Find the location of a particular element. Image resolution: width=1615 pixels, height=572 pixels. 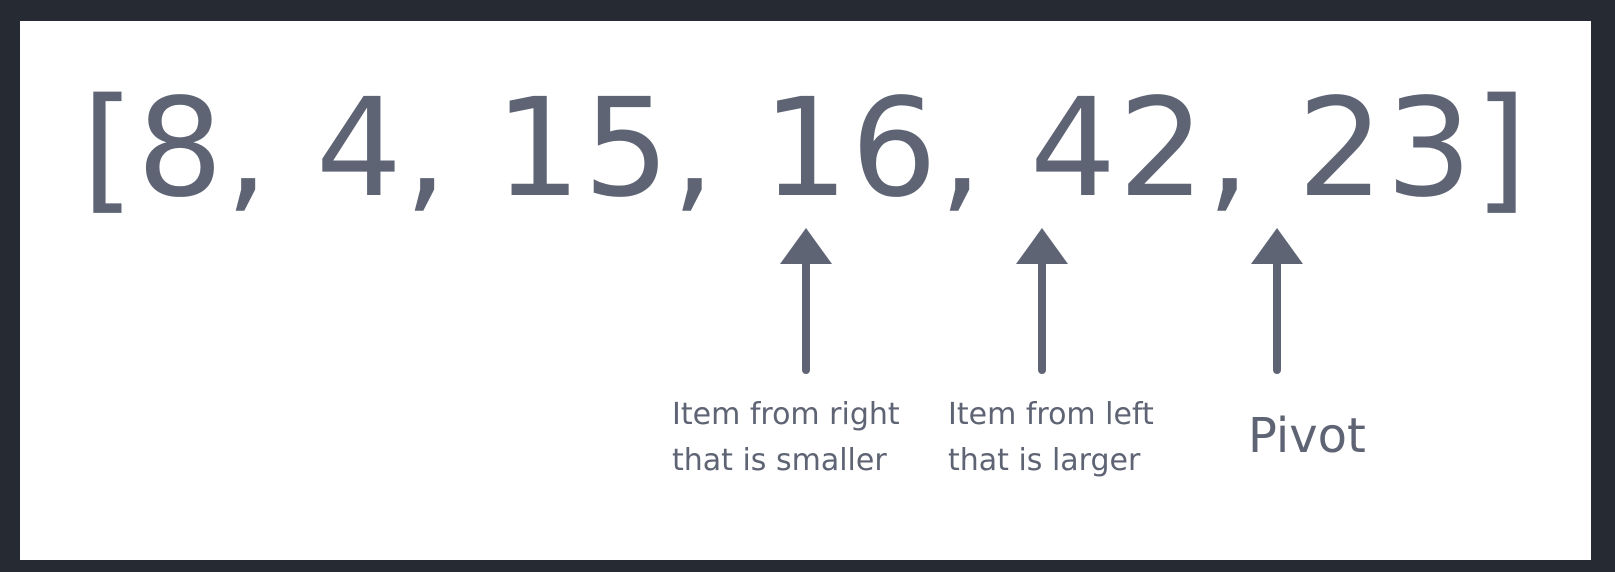

label-smaller-line1: Item from right is located at coordinates (786, 414).